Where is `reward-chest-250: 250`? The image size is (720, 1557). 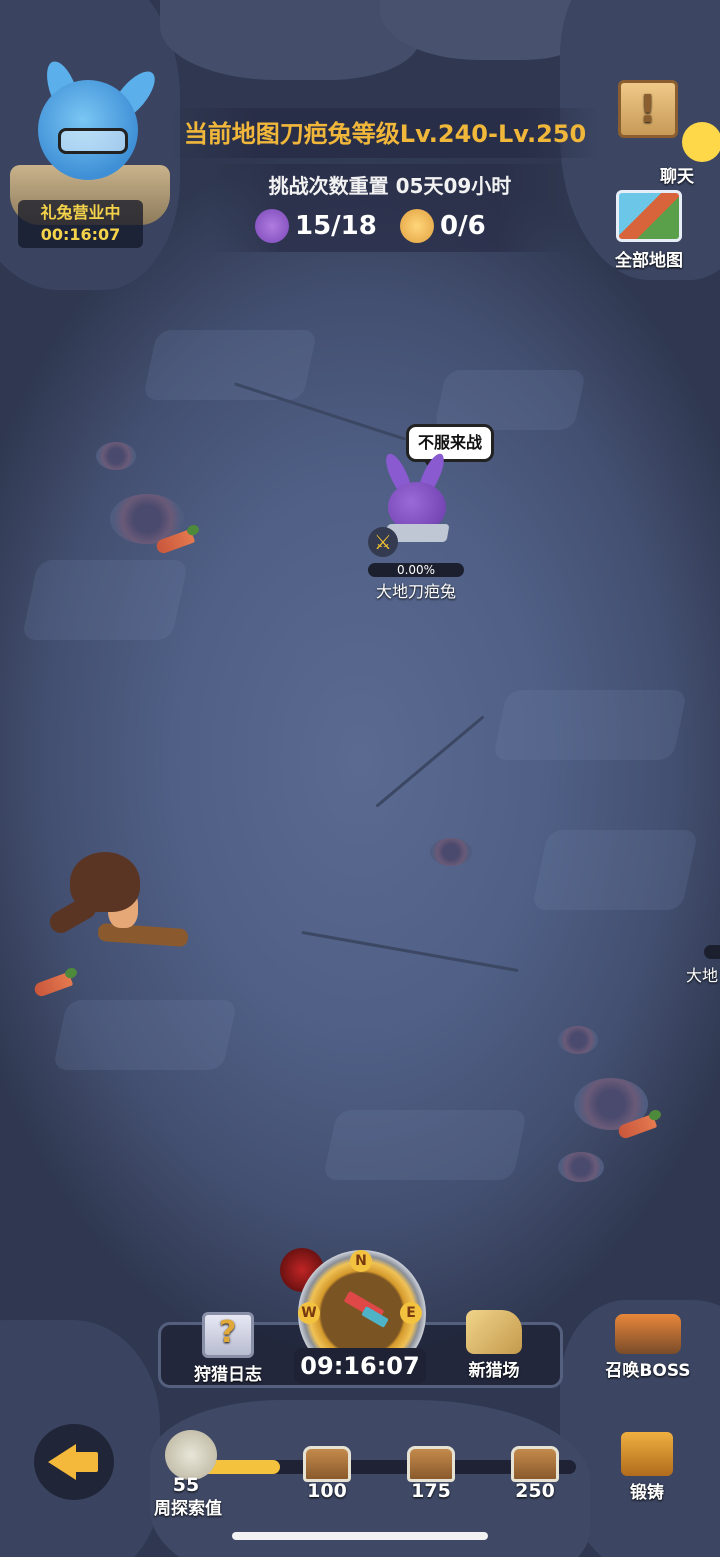 reward-chest-250: 250 is located at coordinates (535, 1474).